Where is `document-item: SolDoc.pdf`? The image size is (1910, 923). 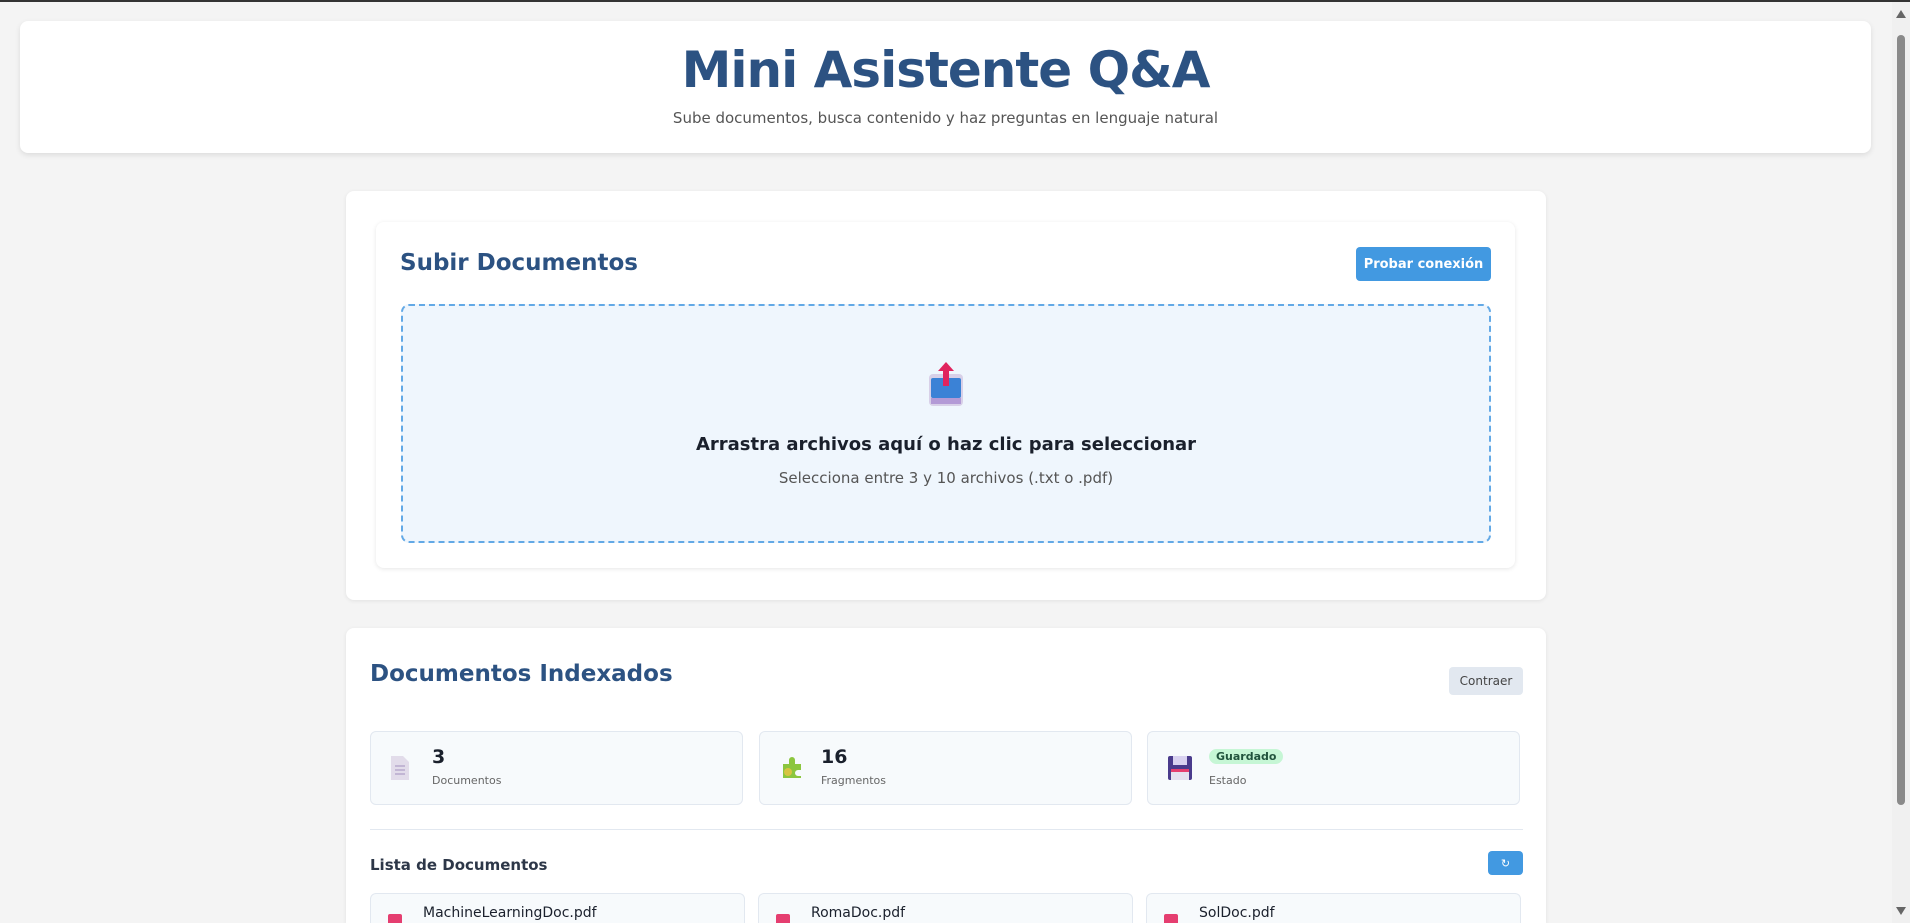 document-item: SolDoc.pdf is located at coordinates (1333, 908).